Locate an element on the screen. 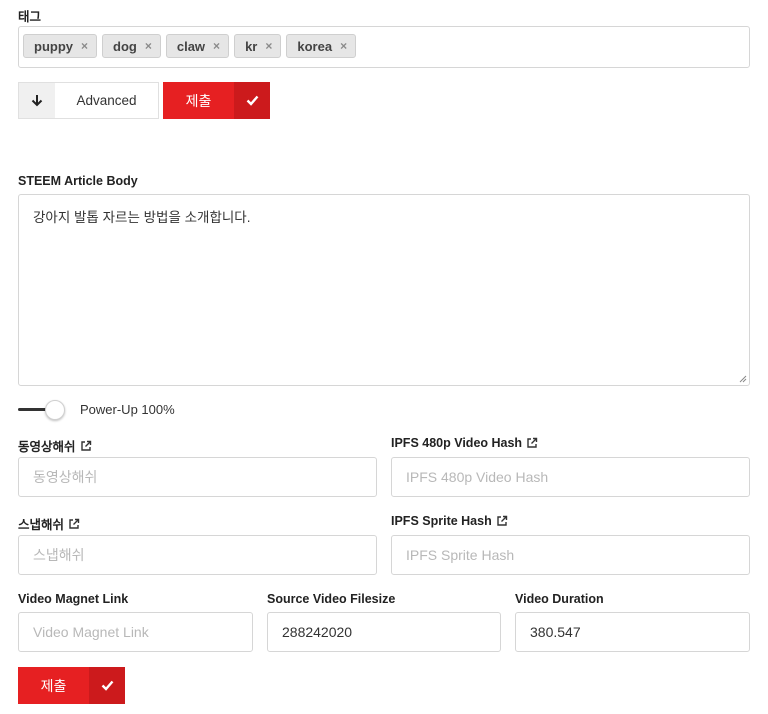 The image size is (768, 714). video-hash-label: 동영상해쉬 is located at coordinates (55, 445).